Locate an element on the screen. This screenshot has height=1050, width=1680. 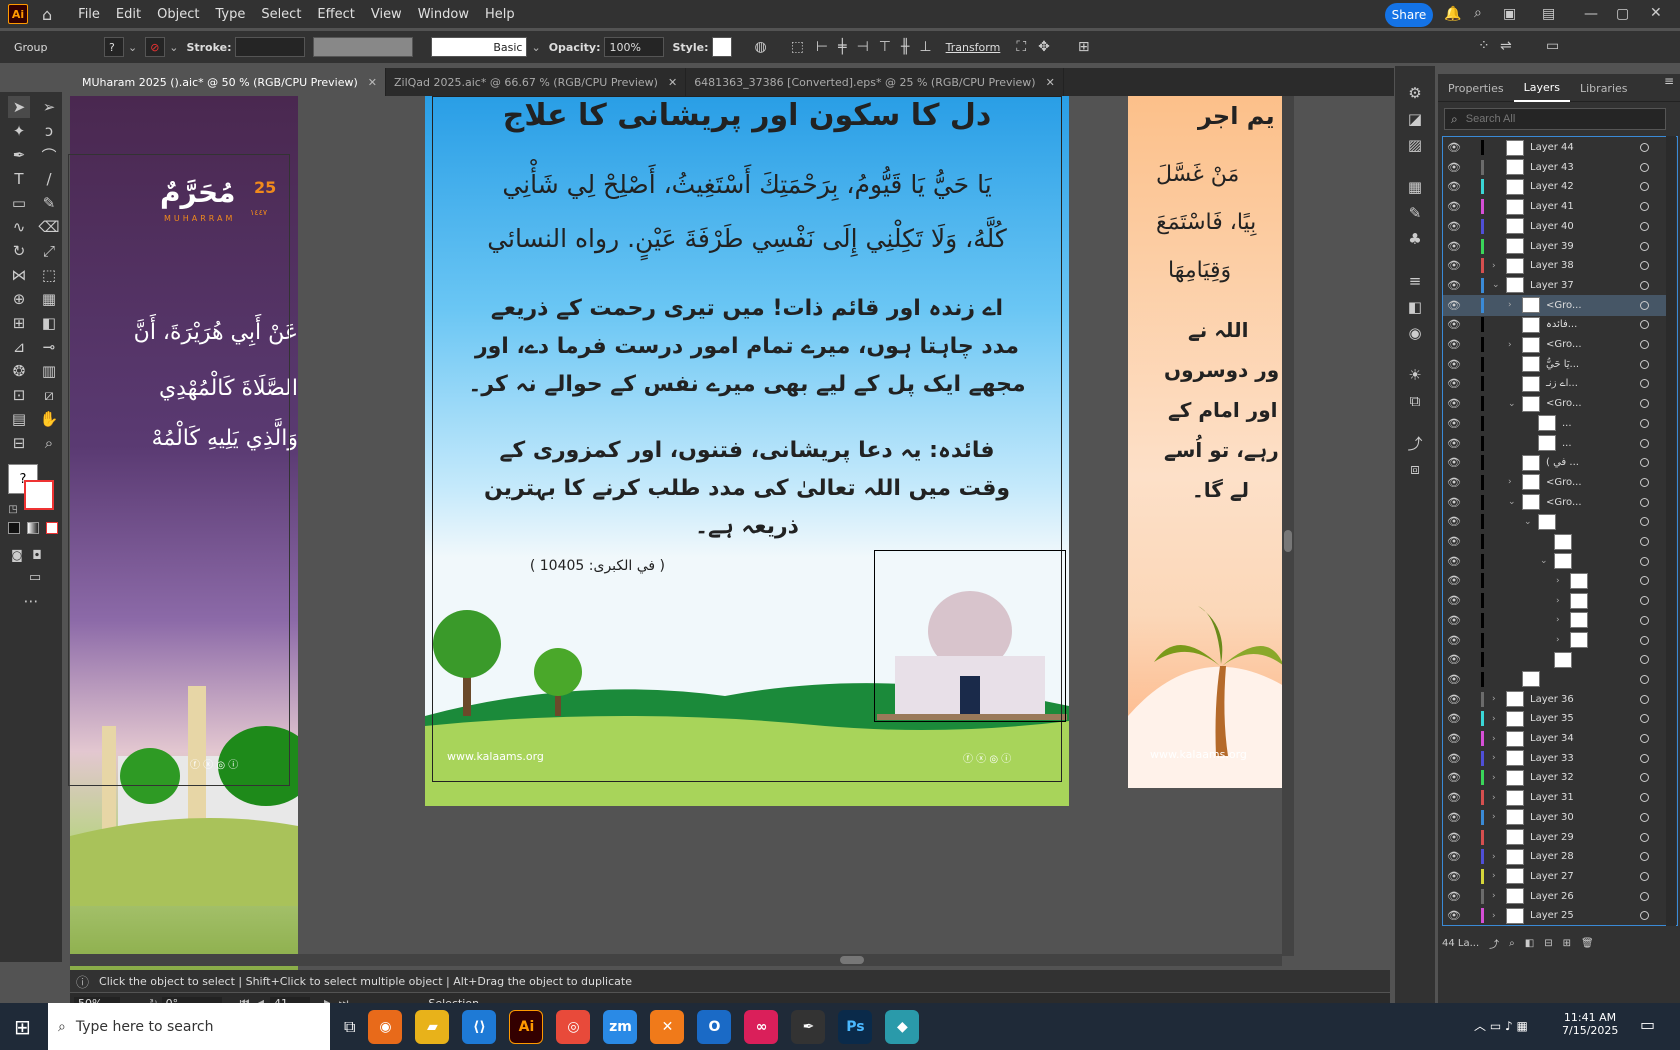
panel-menu-icon: ≡ is located at coordinates (1669, 87).